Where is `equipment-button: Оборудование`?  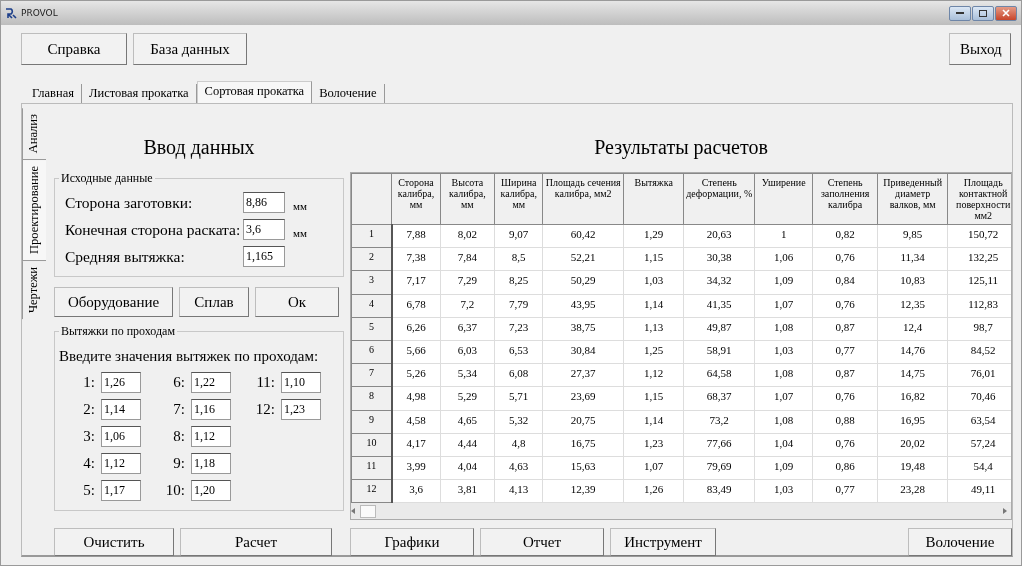 equipment-button: Оборудование is located at coordinates (113, 302).